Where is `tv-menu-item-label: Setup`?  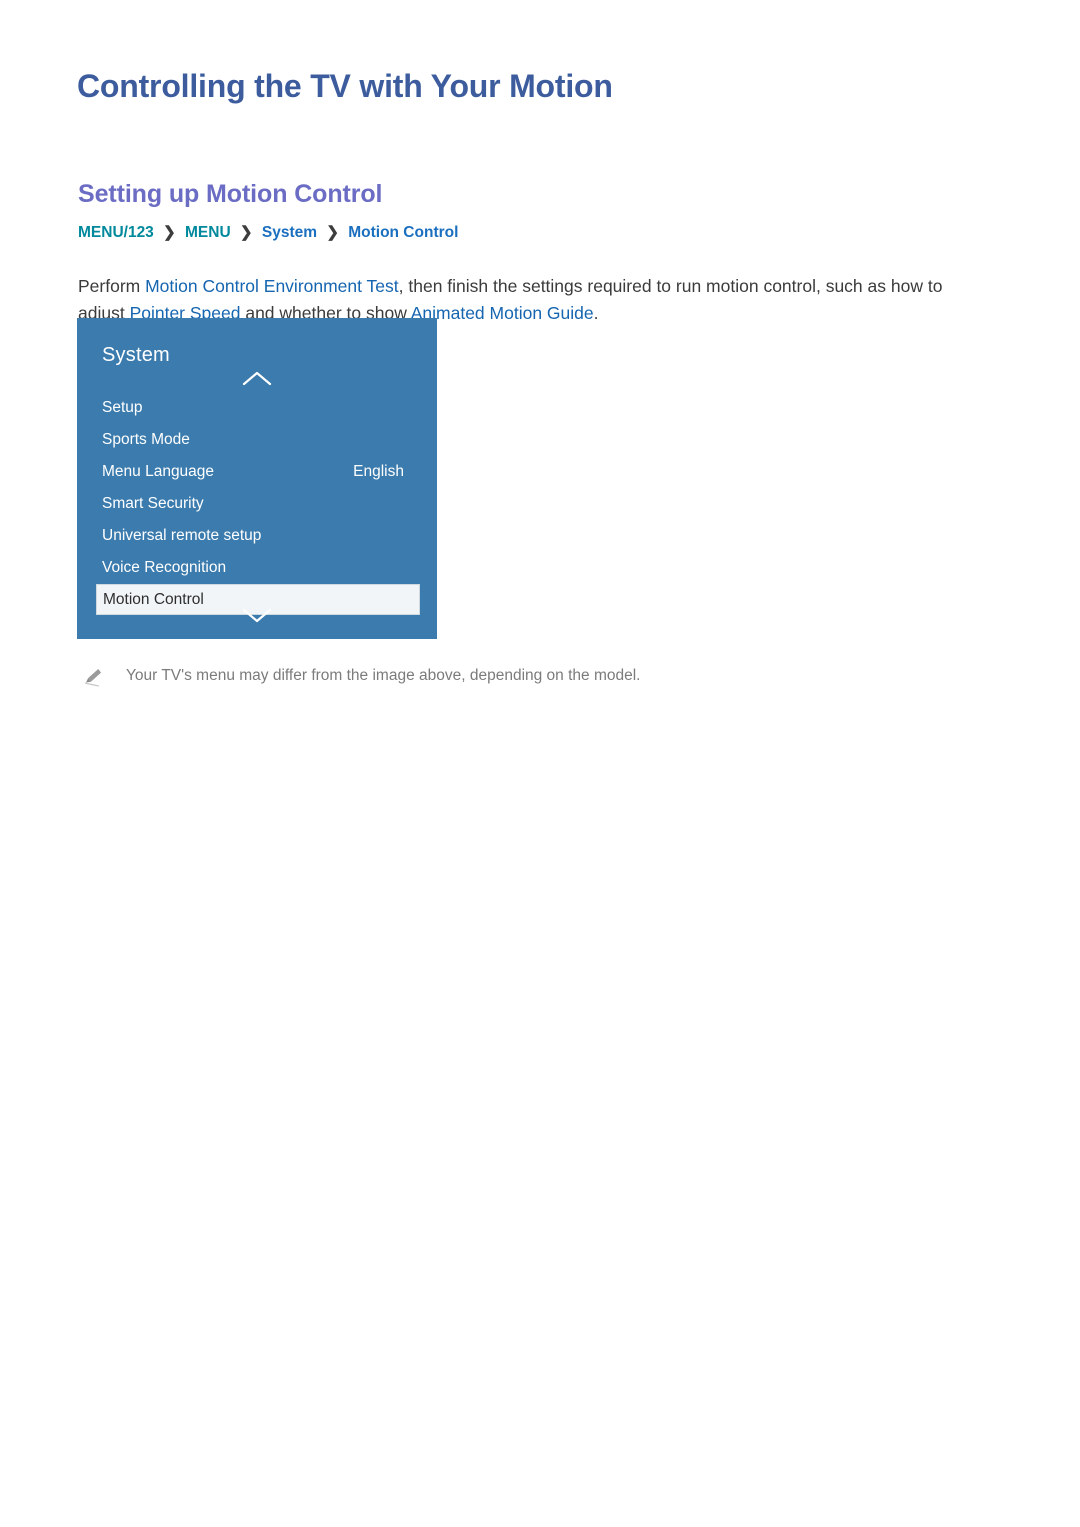
tv-menu-item-label: Setup is located at coordinates (122, 407).